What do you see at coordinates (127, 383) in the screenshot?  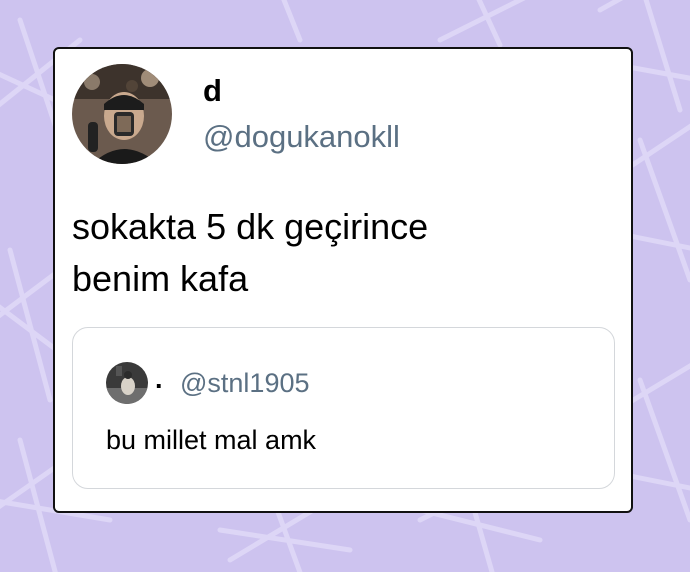 I see `quote-avatar` at bounding box center [127, 383].